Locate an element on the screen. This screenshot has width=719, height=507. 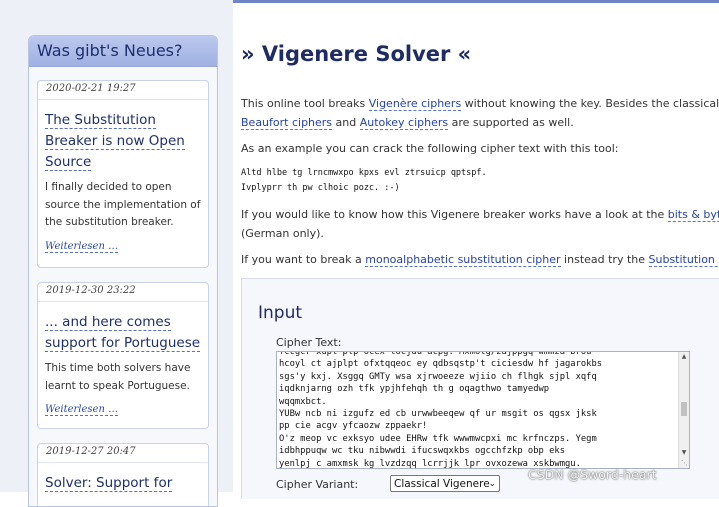
news-date: 2020-02-21 19:27 is located at coordinates (123, 90).